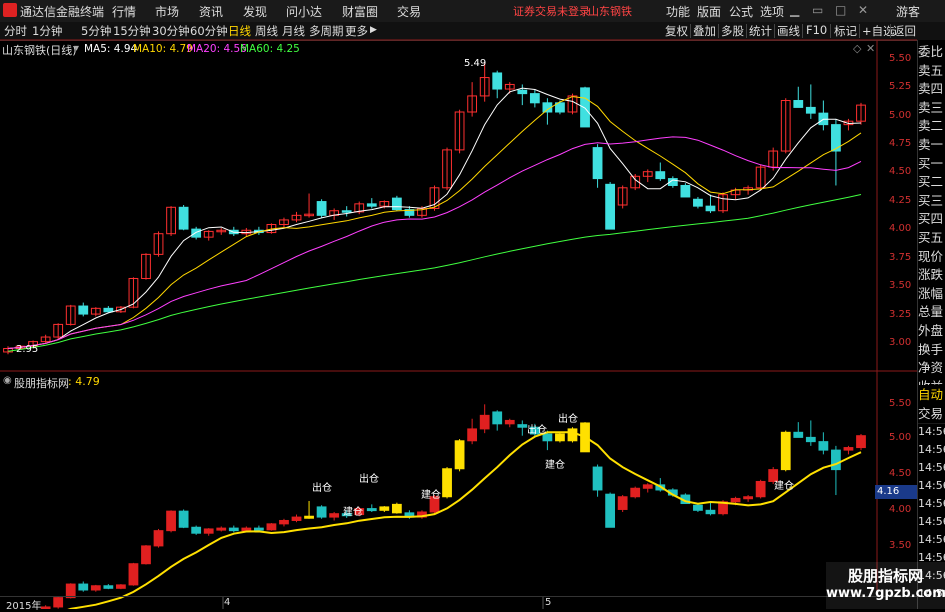  Describe the element at coordinates (931, 70) in the screenshot. I see `quote-label: 卖五` at that location.